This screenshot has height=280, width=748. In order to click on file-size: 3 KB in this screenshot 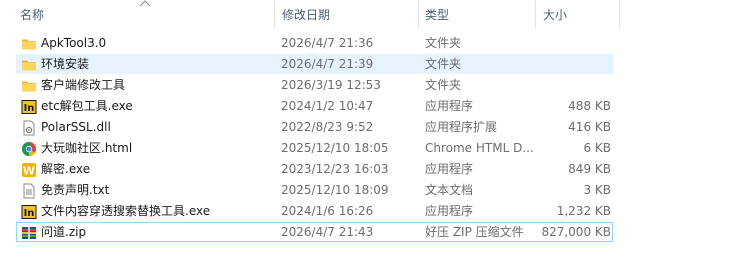, I will do `click(597, 190)`.